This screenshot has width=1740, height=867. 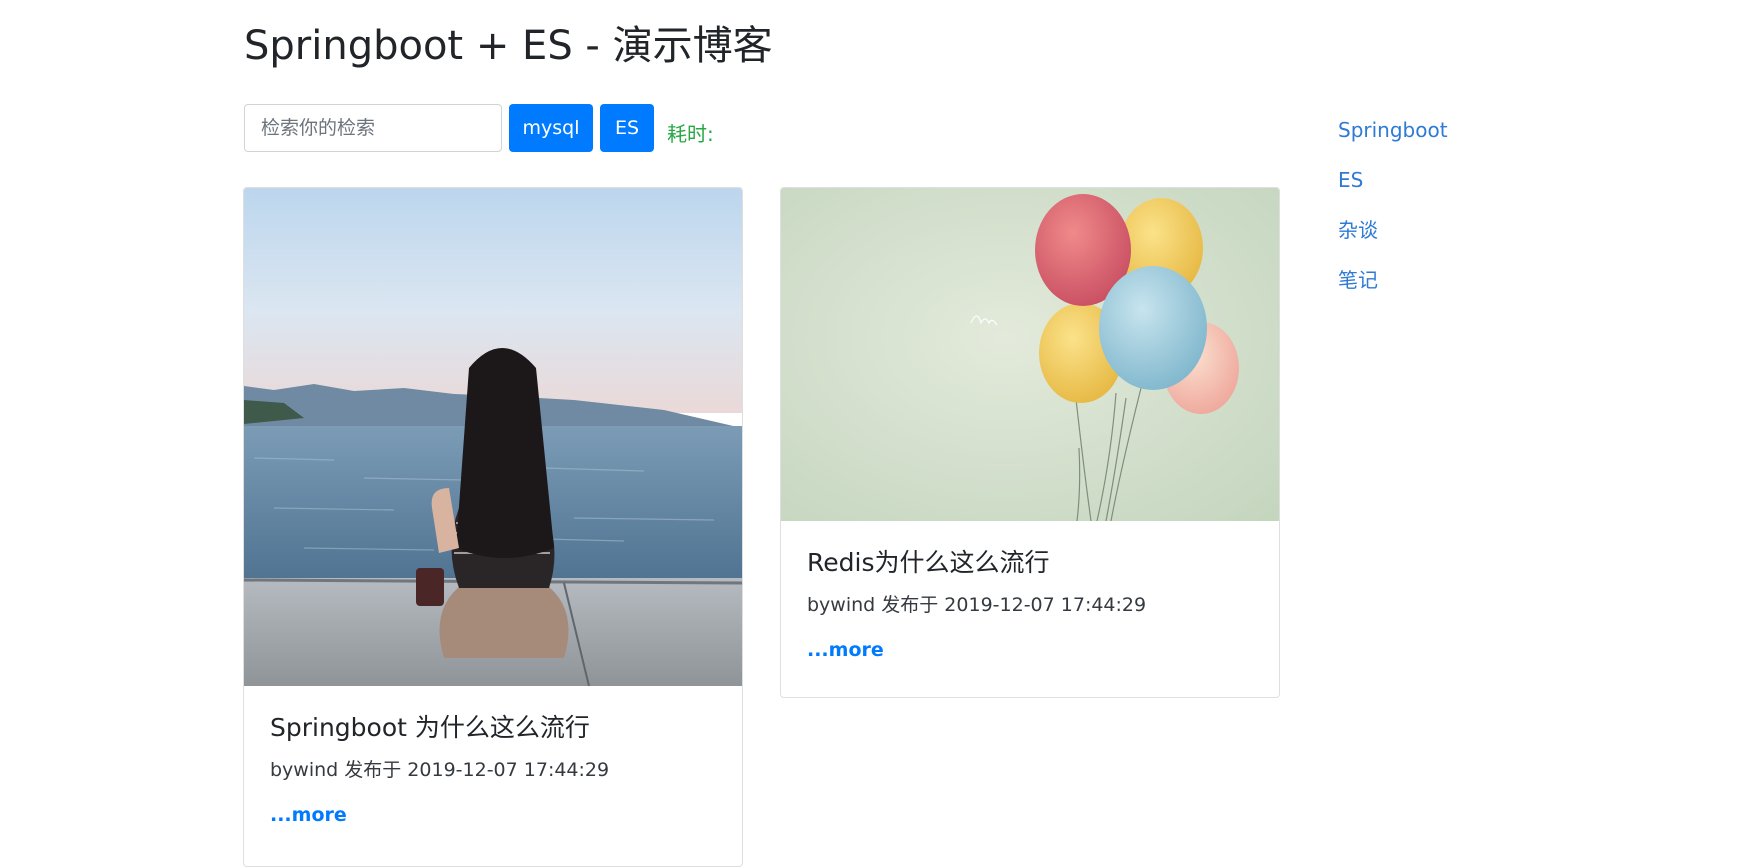 What do you see at coordinates (493, 715) in the screenshot?
I see `post-title: Springboot 为什么这么流行` at bounding box center [493, 715].